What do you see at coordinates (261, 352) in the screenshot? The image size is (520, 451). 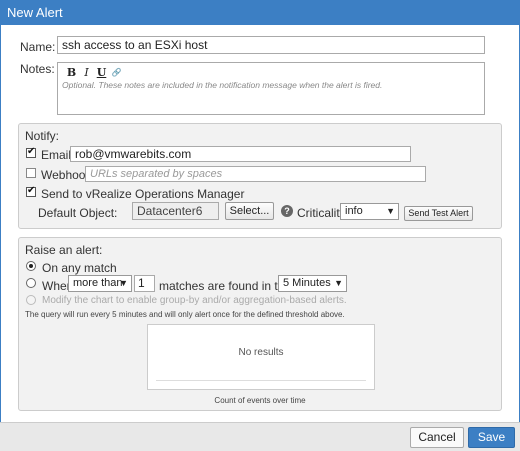 I see `chart-empty-text: No results` at bounding box center [261, 352].